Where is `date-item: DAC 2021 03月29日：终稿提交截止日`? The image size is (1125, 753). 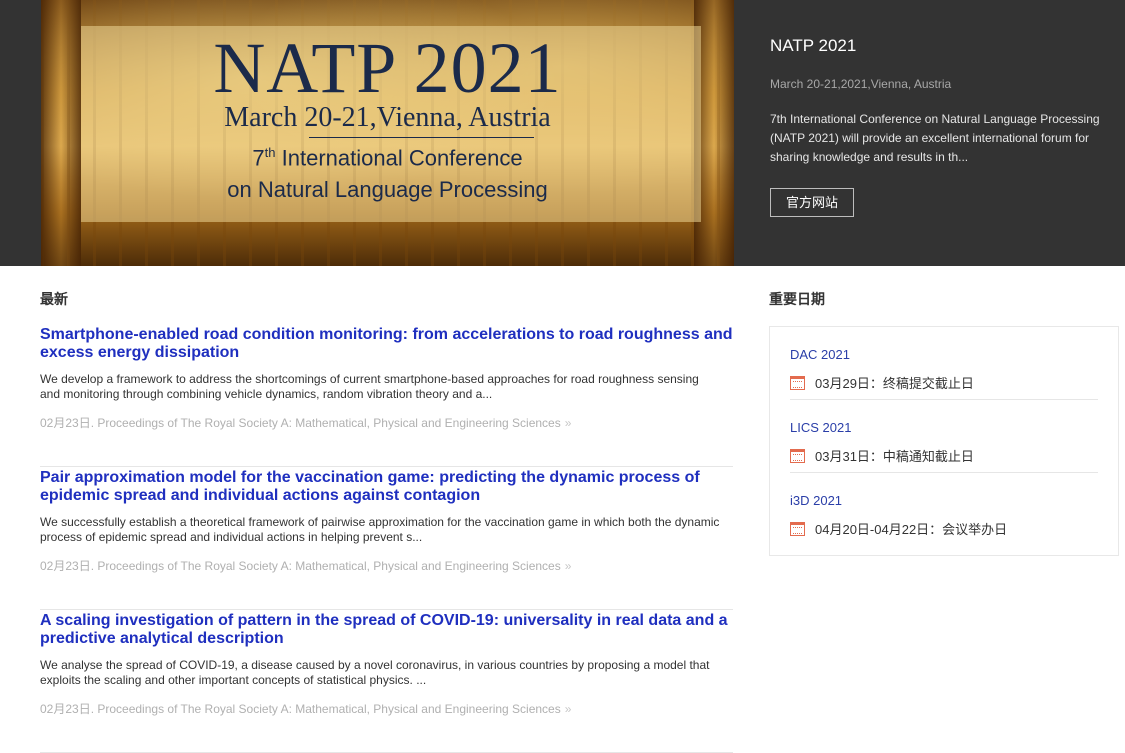 date-item: DAC 2021 03月29日：终稿提交截止日 is located at coordinates (944, 363).